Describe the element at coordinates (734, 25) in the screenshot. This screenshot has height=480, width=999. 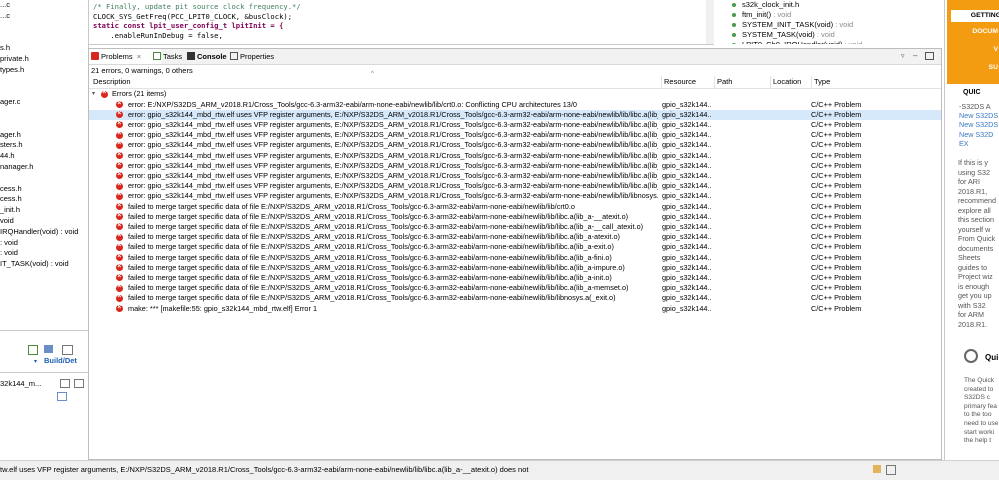
I see `function-icon` at that location.